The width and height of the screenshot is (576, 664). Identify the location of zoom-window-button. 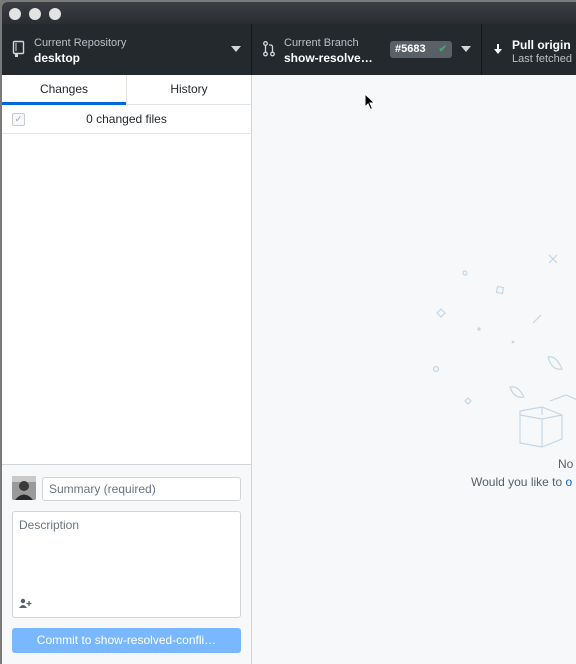
(55, 14).